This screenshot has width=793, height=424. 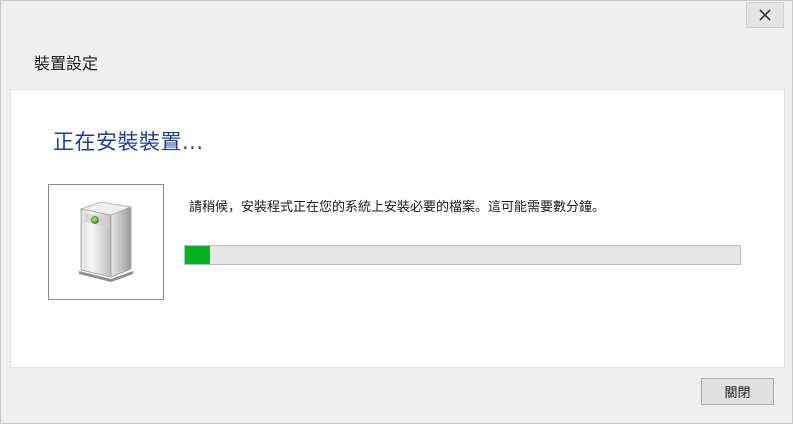 I want to click on window-title: 裝置設定, so click(x=66, y=63).